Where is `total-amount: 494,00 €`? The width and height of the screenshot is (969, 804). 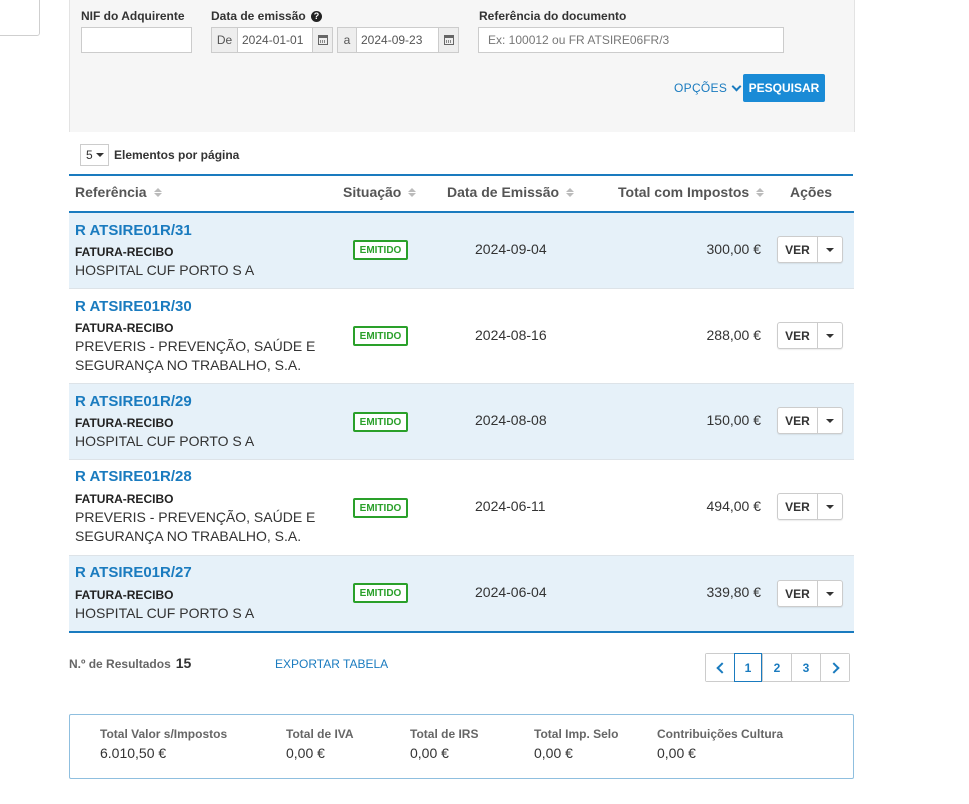
total-amount: 494,00 € is located at coordinates (734, 506).